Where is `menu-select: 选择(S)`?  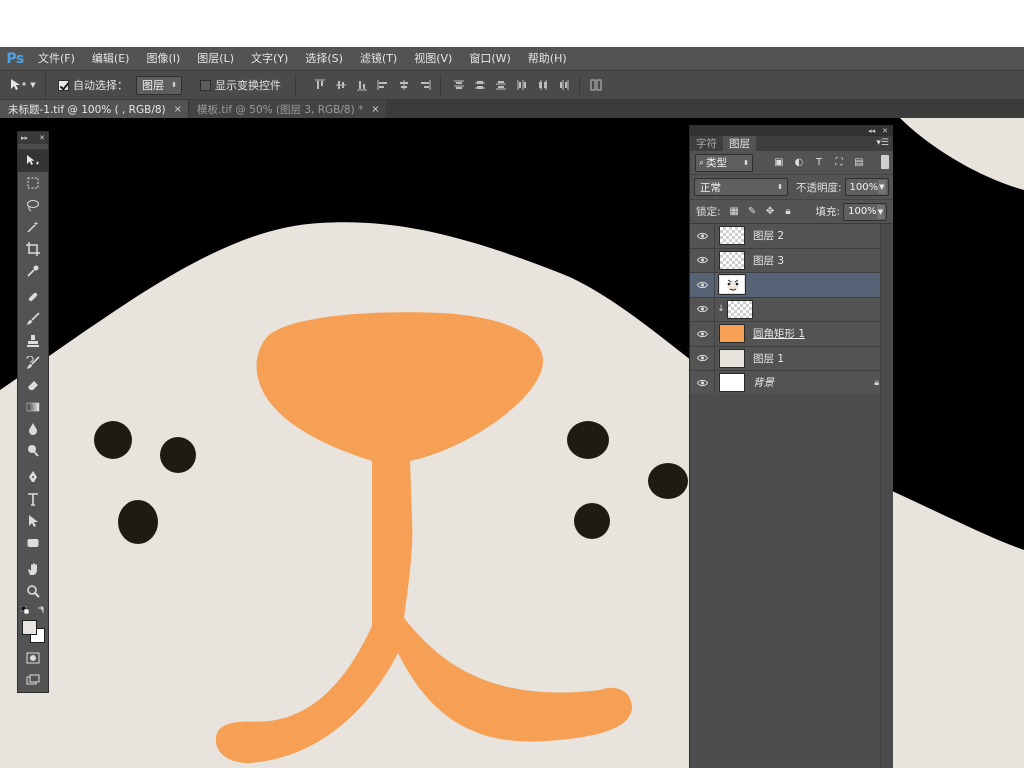 menu-select: 选择(S) is located at coordinates (324, 58).